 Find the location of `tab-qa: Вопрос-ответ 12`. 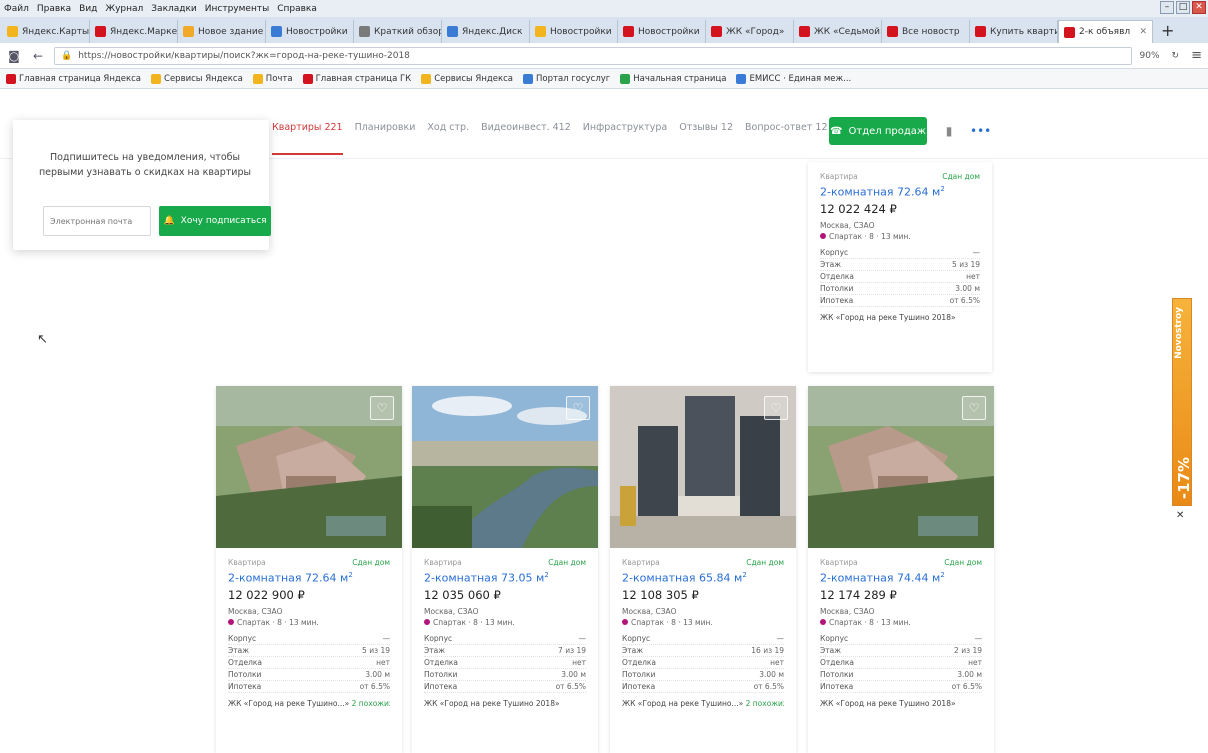

tab-qa: Вопрос-ответ 12 is located at coordinates (786, 138).